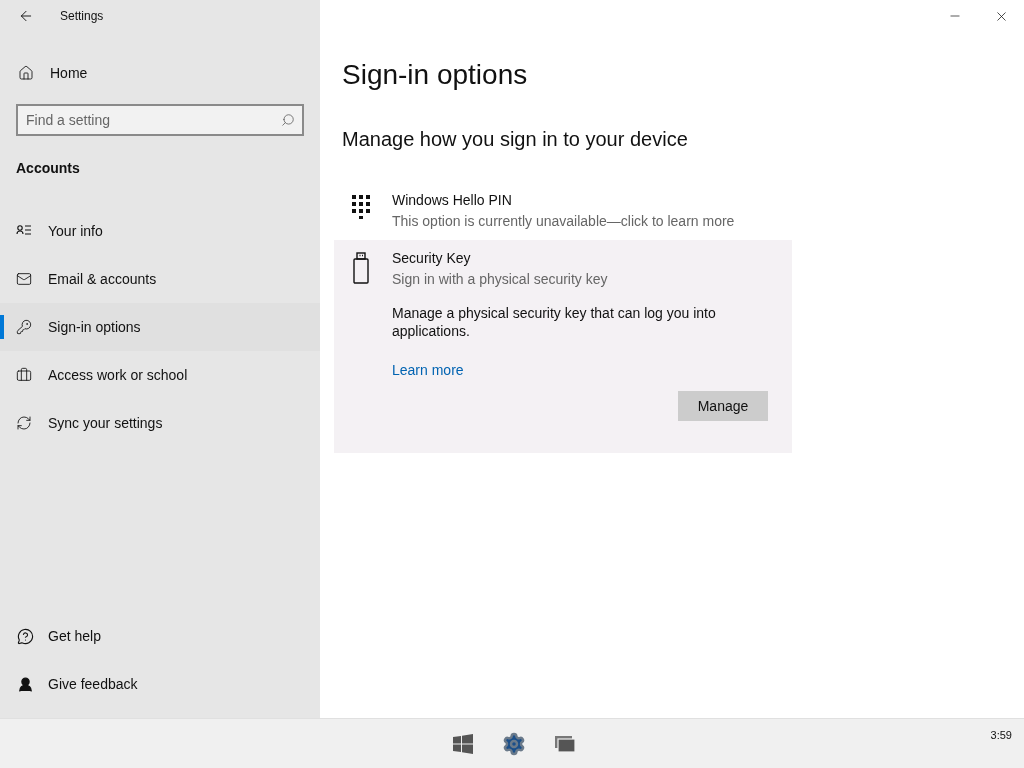 This screenshot has width=1024, height=768. I want to click on windows-logo-icon, so click(463, 743).